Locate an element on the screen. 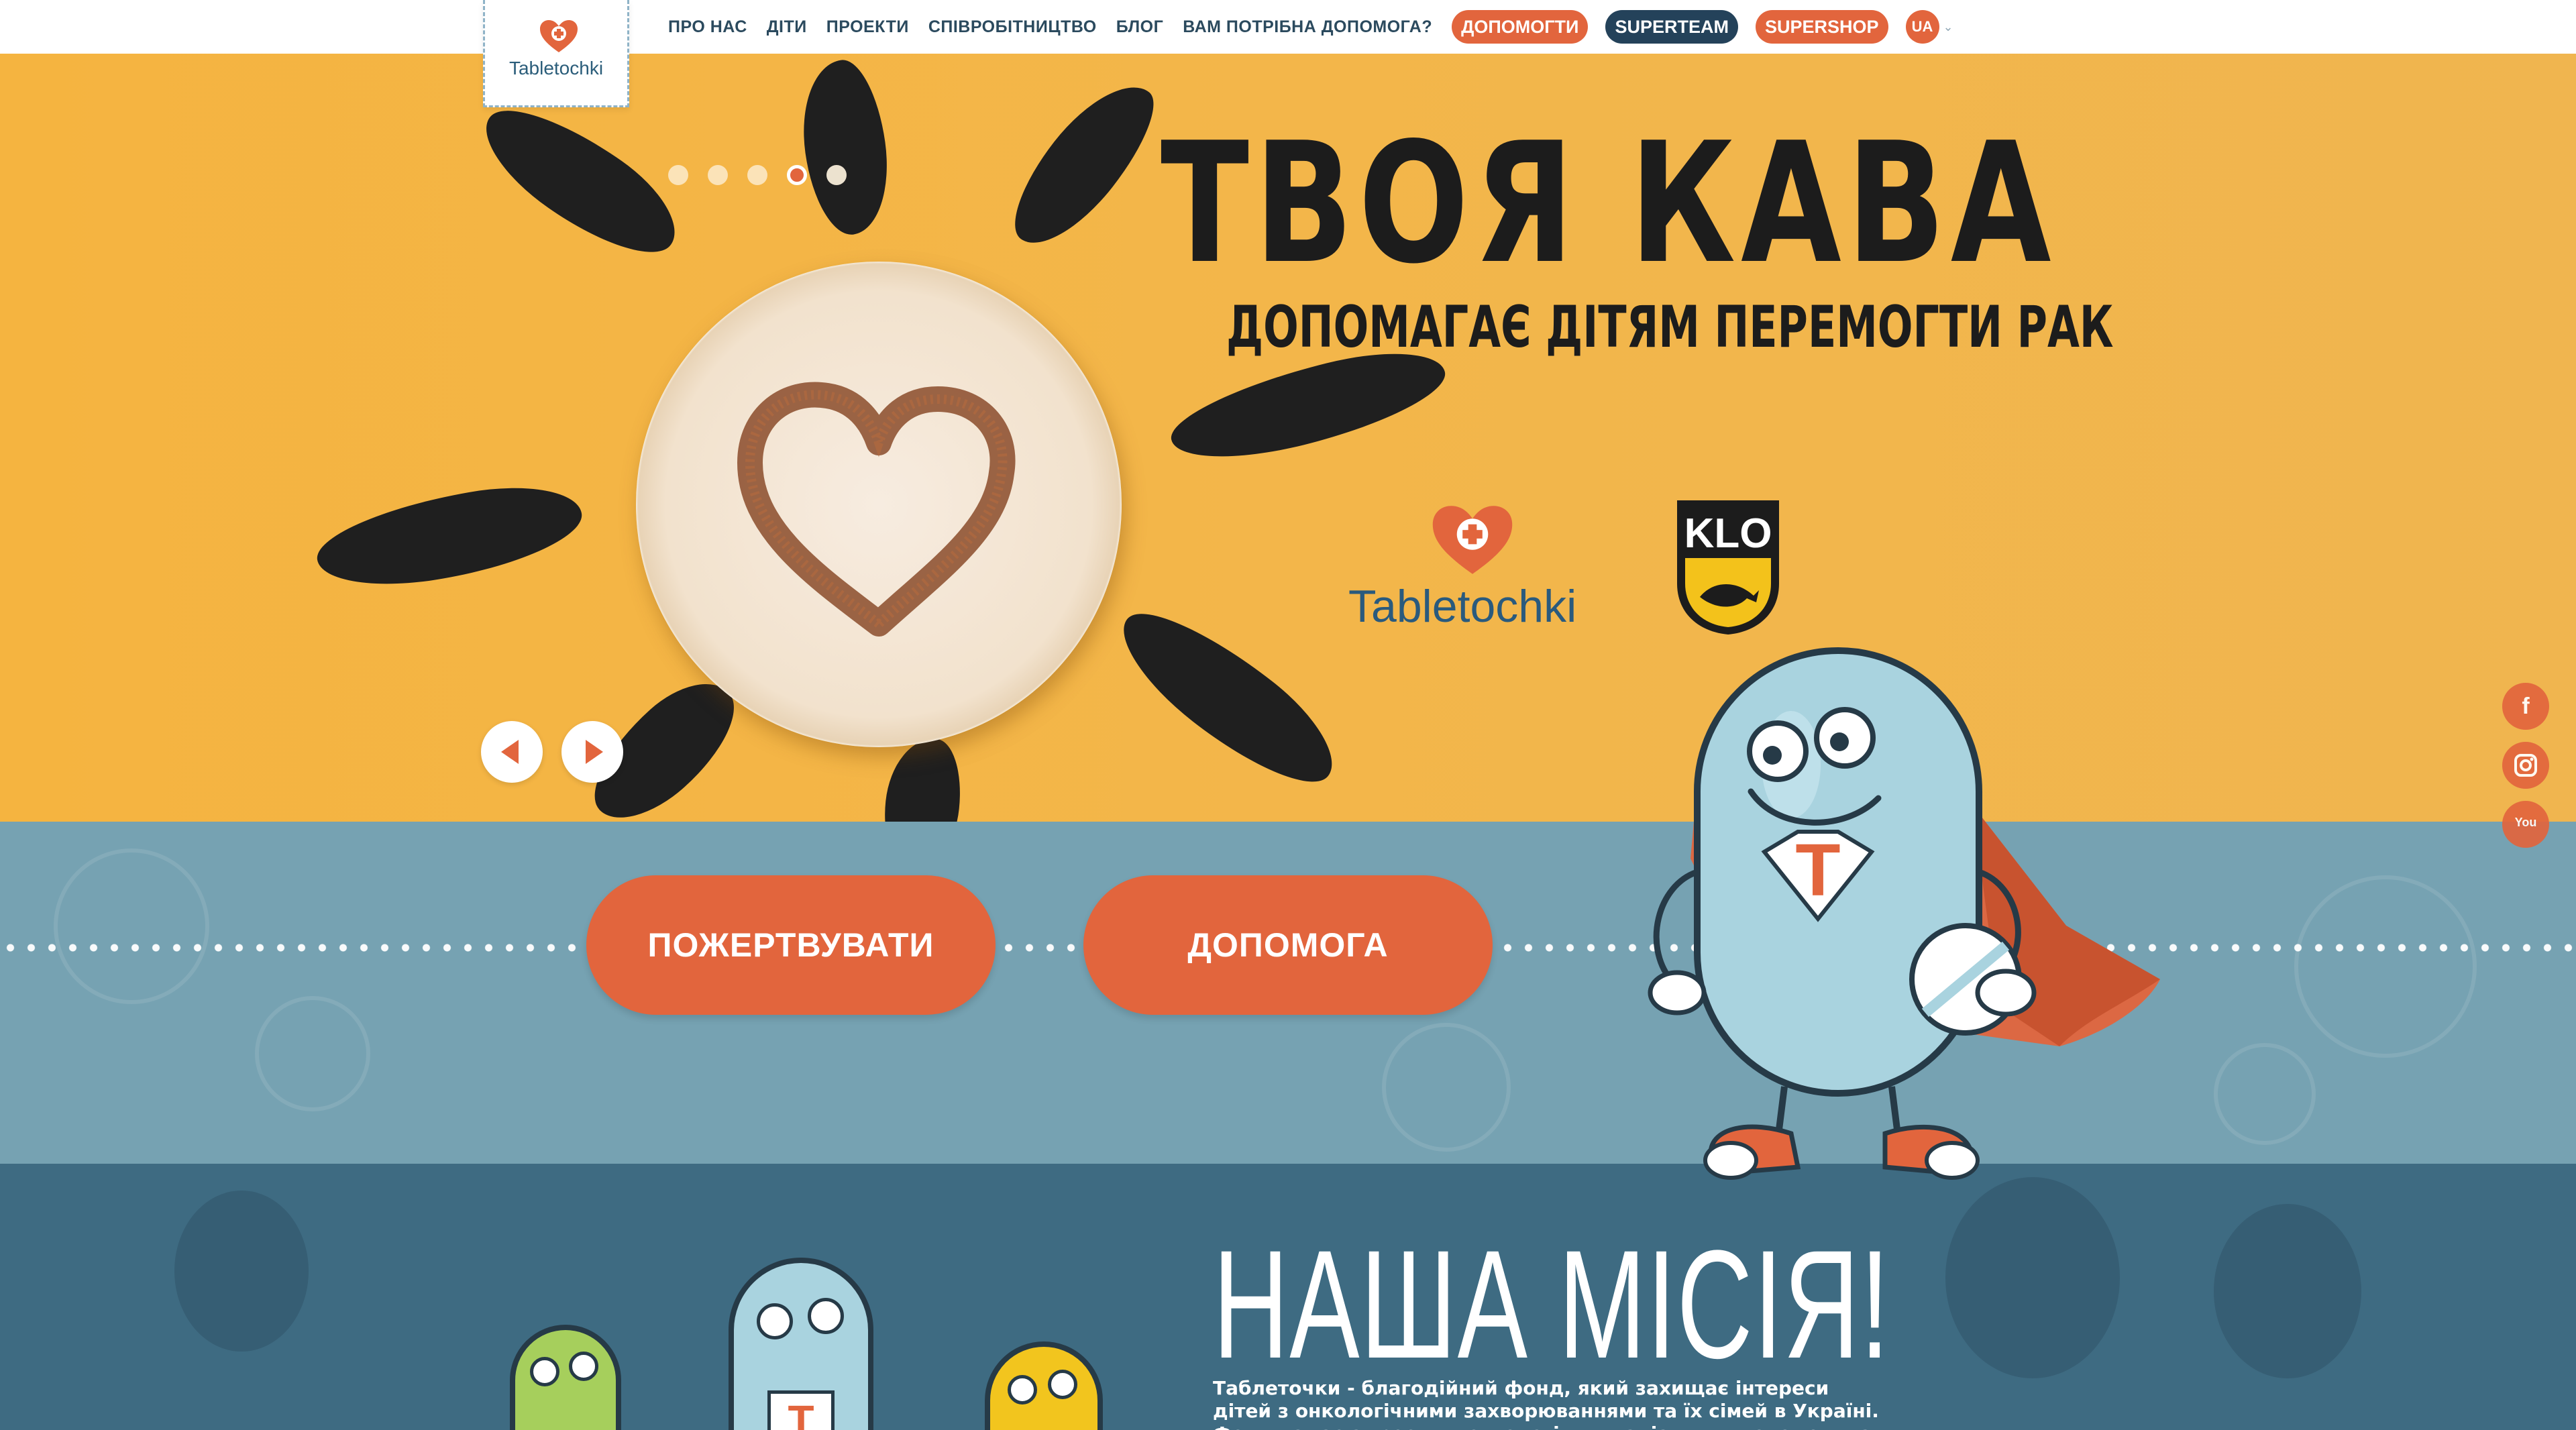 Image resolution: width=2576 pixels, height=1430 pixels. youtube-icon: You is located at coordinates (2525, 822).